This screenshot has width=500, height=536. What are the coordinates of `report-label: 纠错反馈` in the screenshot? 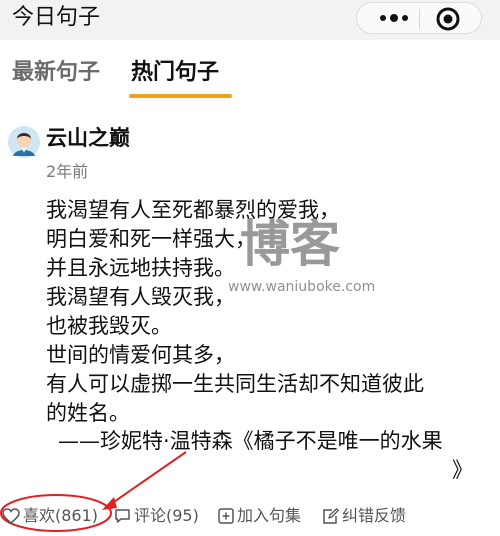 It's located at (374, 515).